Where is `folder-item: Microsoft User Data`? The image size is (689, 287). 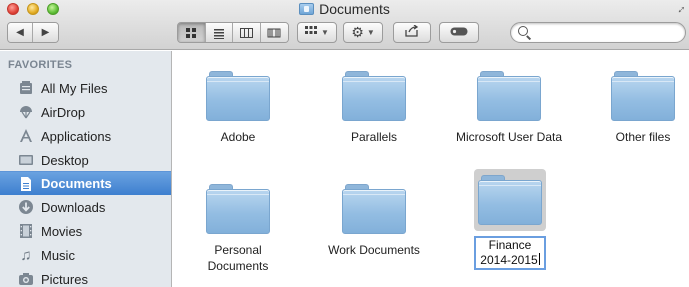 folder-item: Microsoft User Data is located at coordinates (509, 107).